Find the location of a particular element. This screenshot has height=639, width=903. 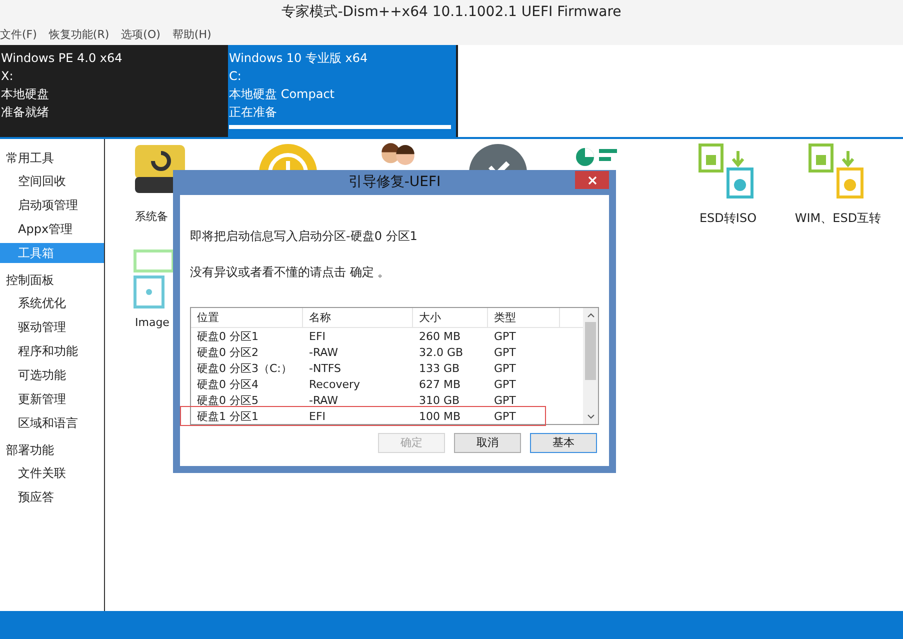

menu-item: 恢复功能(R) is located at coordinates (79, 35).